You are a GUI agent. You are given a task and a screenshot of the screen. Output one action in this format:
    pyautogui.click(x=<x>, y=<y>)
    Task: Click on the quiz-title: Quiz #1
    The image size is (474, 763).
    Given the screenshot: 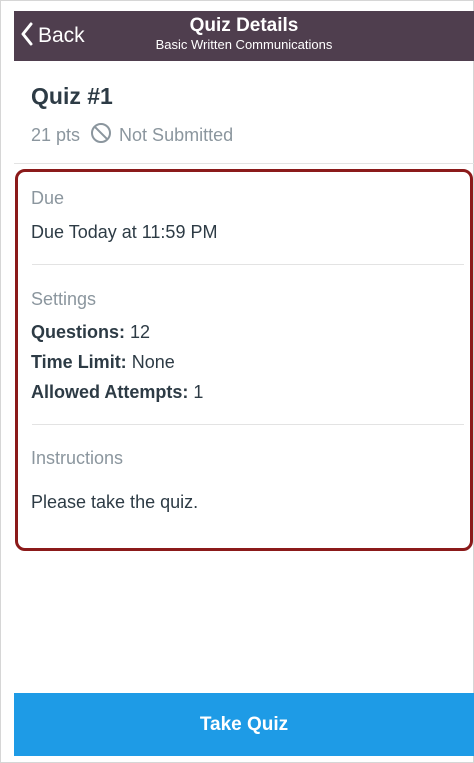 What is the action you would take?
    pyautogui.click(x=72, y=96)
    